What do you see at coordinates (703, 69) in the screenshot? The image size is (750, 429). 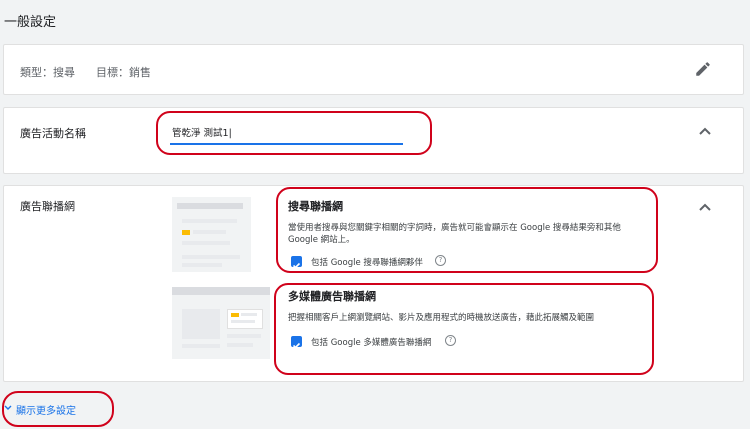 I see `pencil-icon` at bounding box center [703, 69].